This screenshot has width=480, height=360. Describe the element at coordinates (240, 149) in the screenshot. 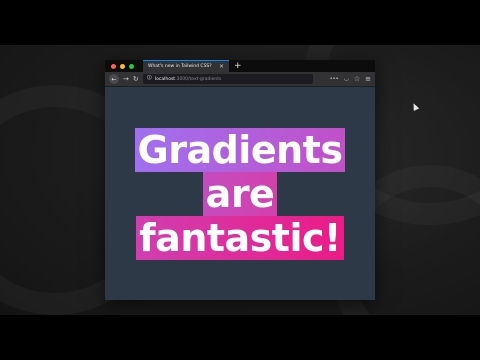

I see `gradient-heading-line-1: Gradients` at that location.